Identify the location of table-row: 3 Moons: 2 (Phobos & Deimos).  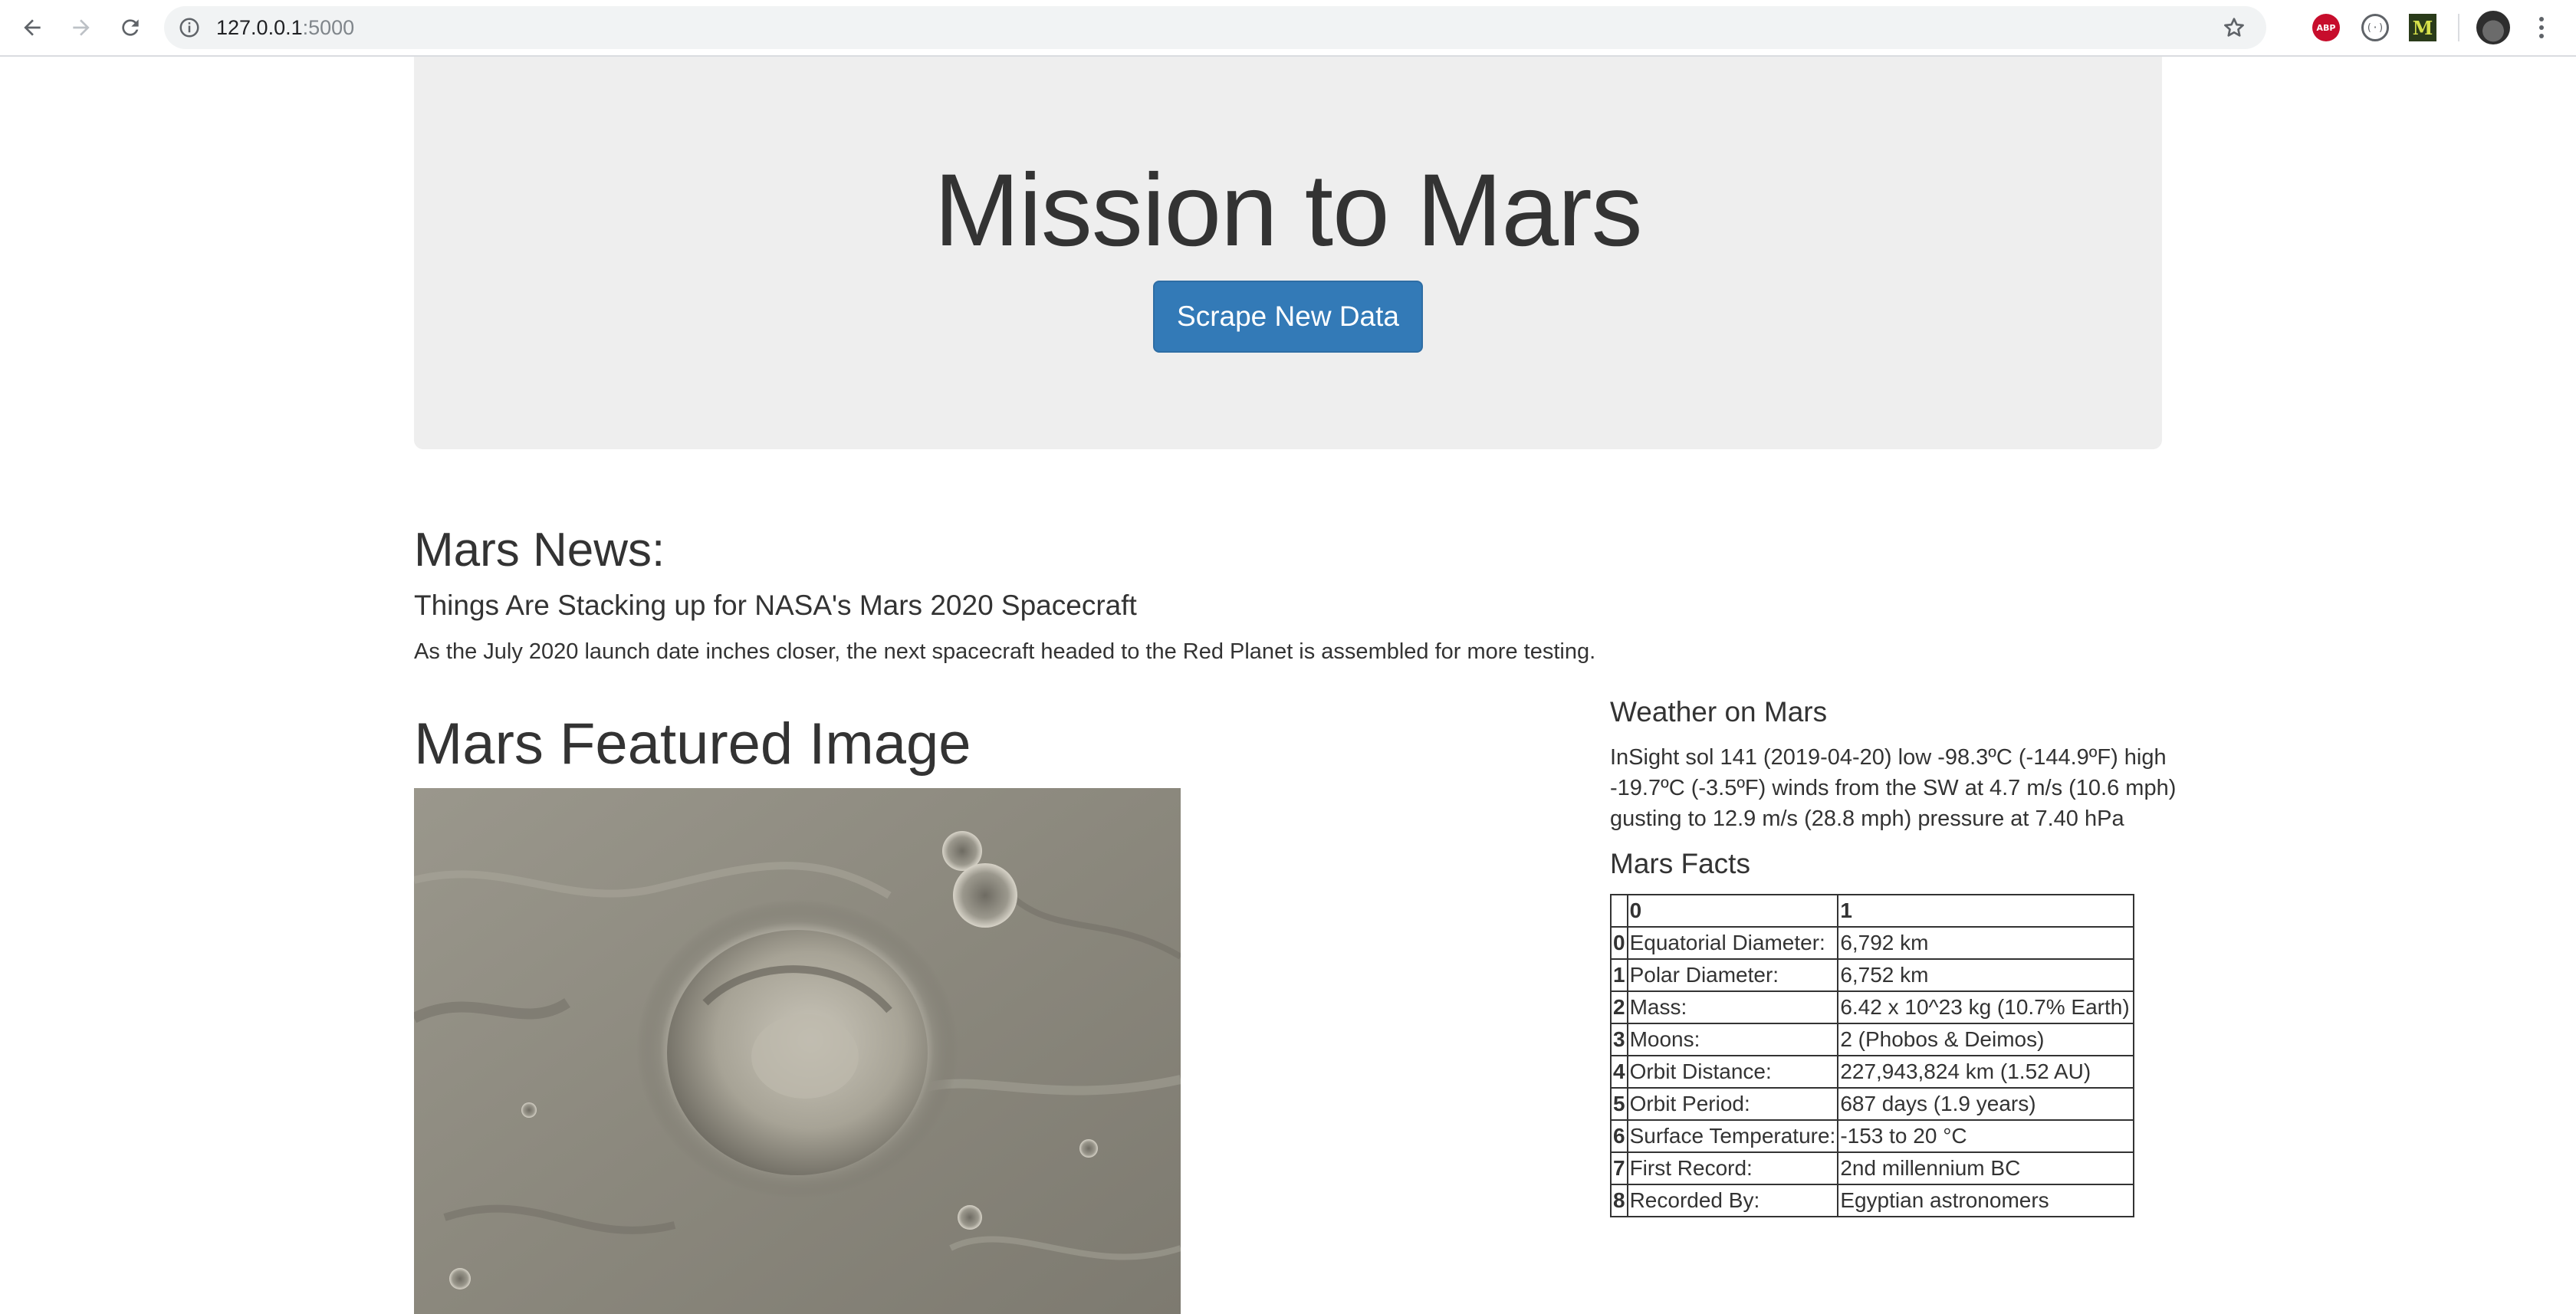
(1872, 1039).